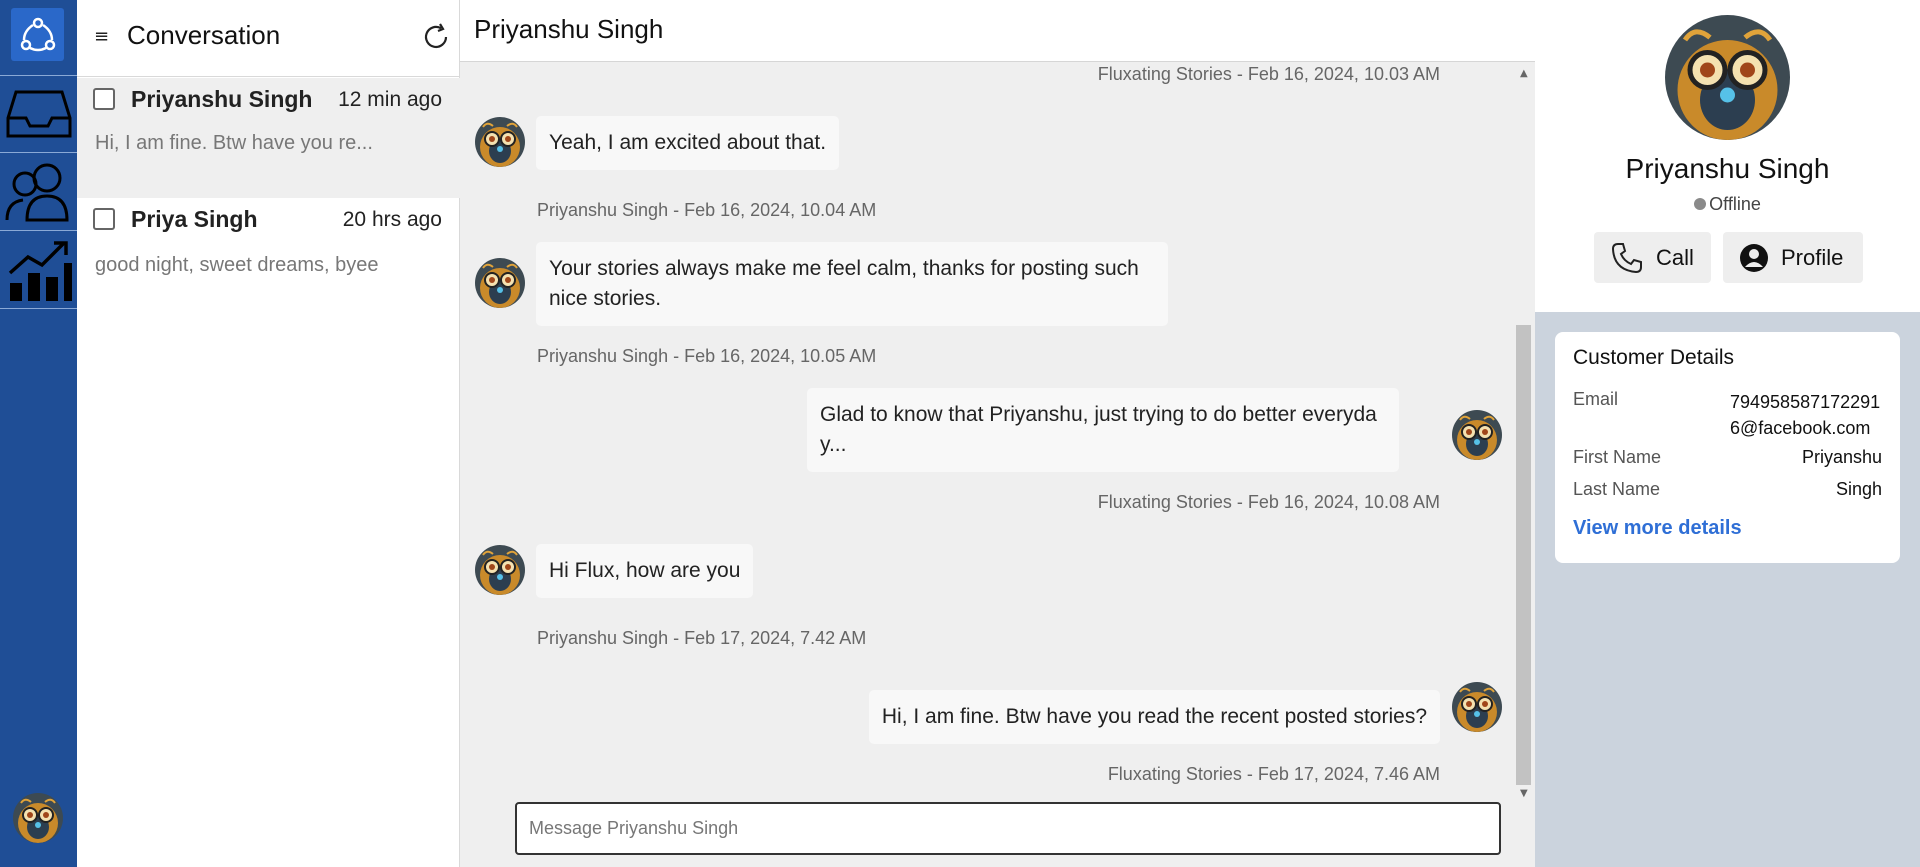 Image resolution: width=1920 pixels, height=867 pixels. What do you see at coordinates (1700, 204) in the screenshot?
I see `status-dot-icon` at bounding box center [1700, 204].